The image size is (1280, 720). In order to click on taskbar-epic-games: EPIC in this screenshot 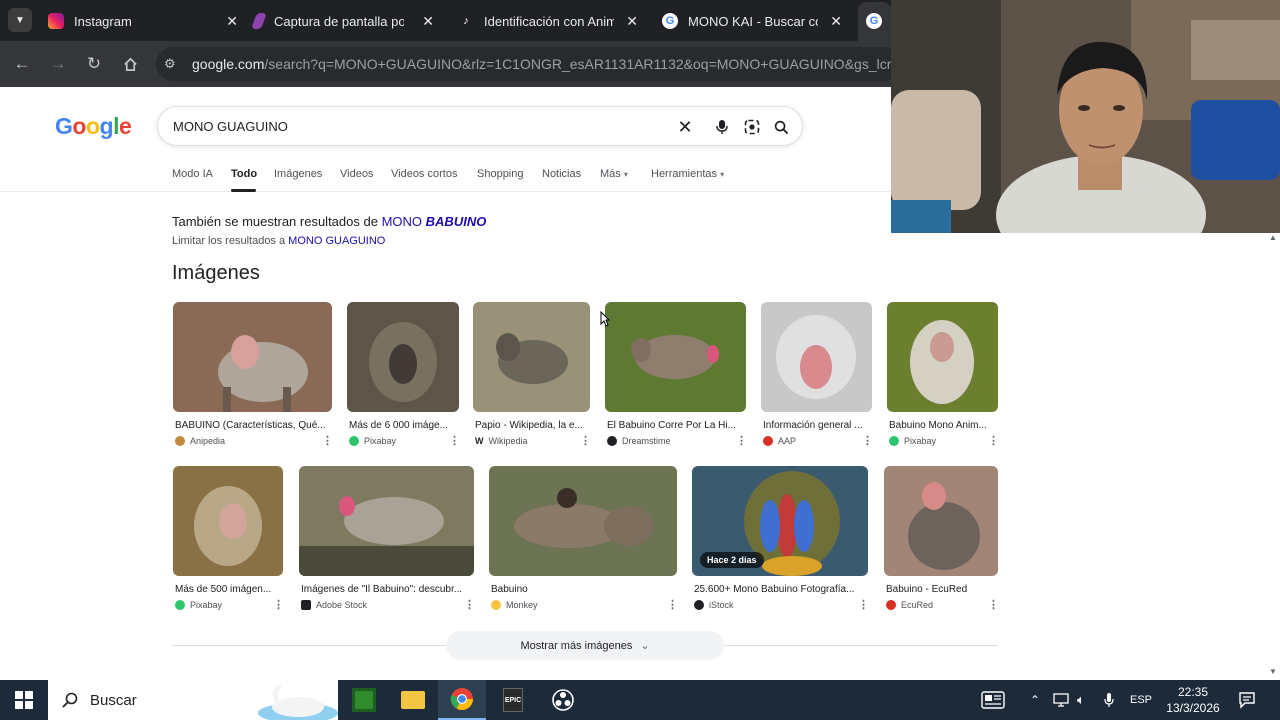, I will do `click(513, 700)`.